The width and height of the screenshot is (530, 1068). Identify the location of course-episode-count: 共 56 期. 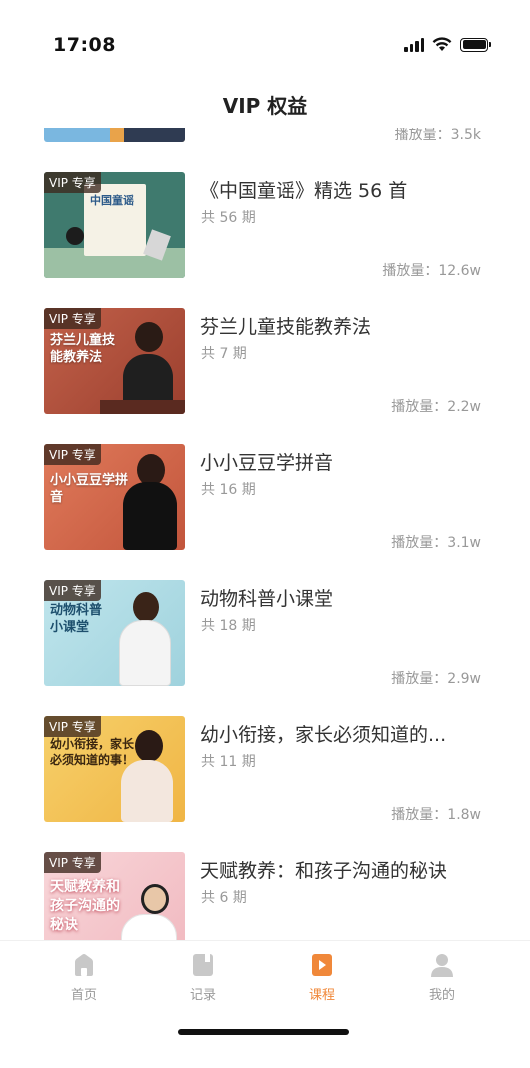
(228, 218).